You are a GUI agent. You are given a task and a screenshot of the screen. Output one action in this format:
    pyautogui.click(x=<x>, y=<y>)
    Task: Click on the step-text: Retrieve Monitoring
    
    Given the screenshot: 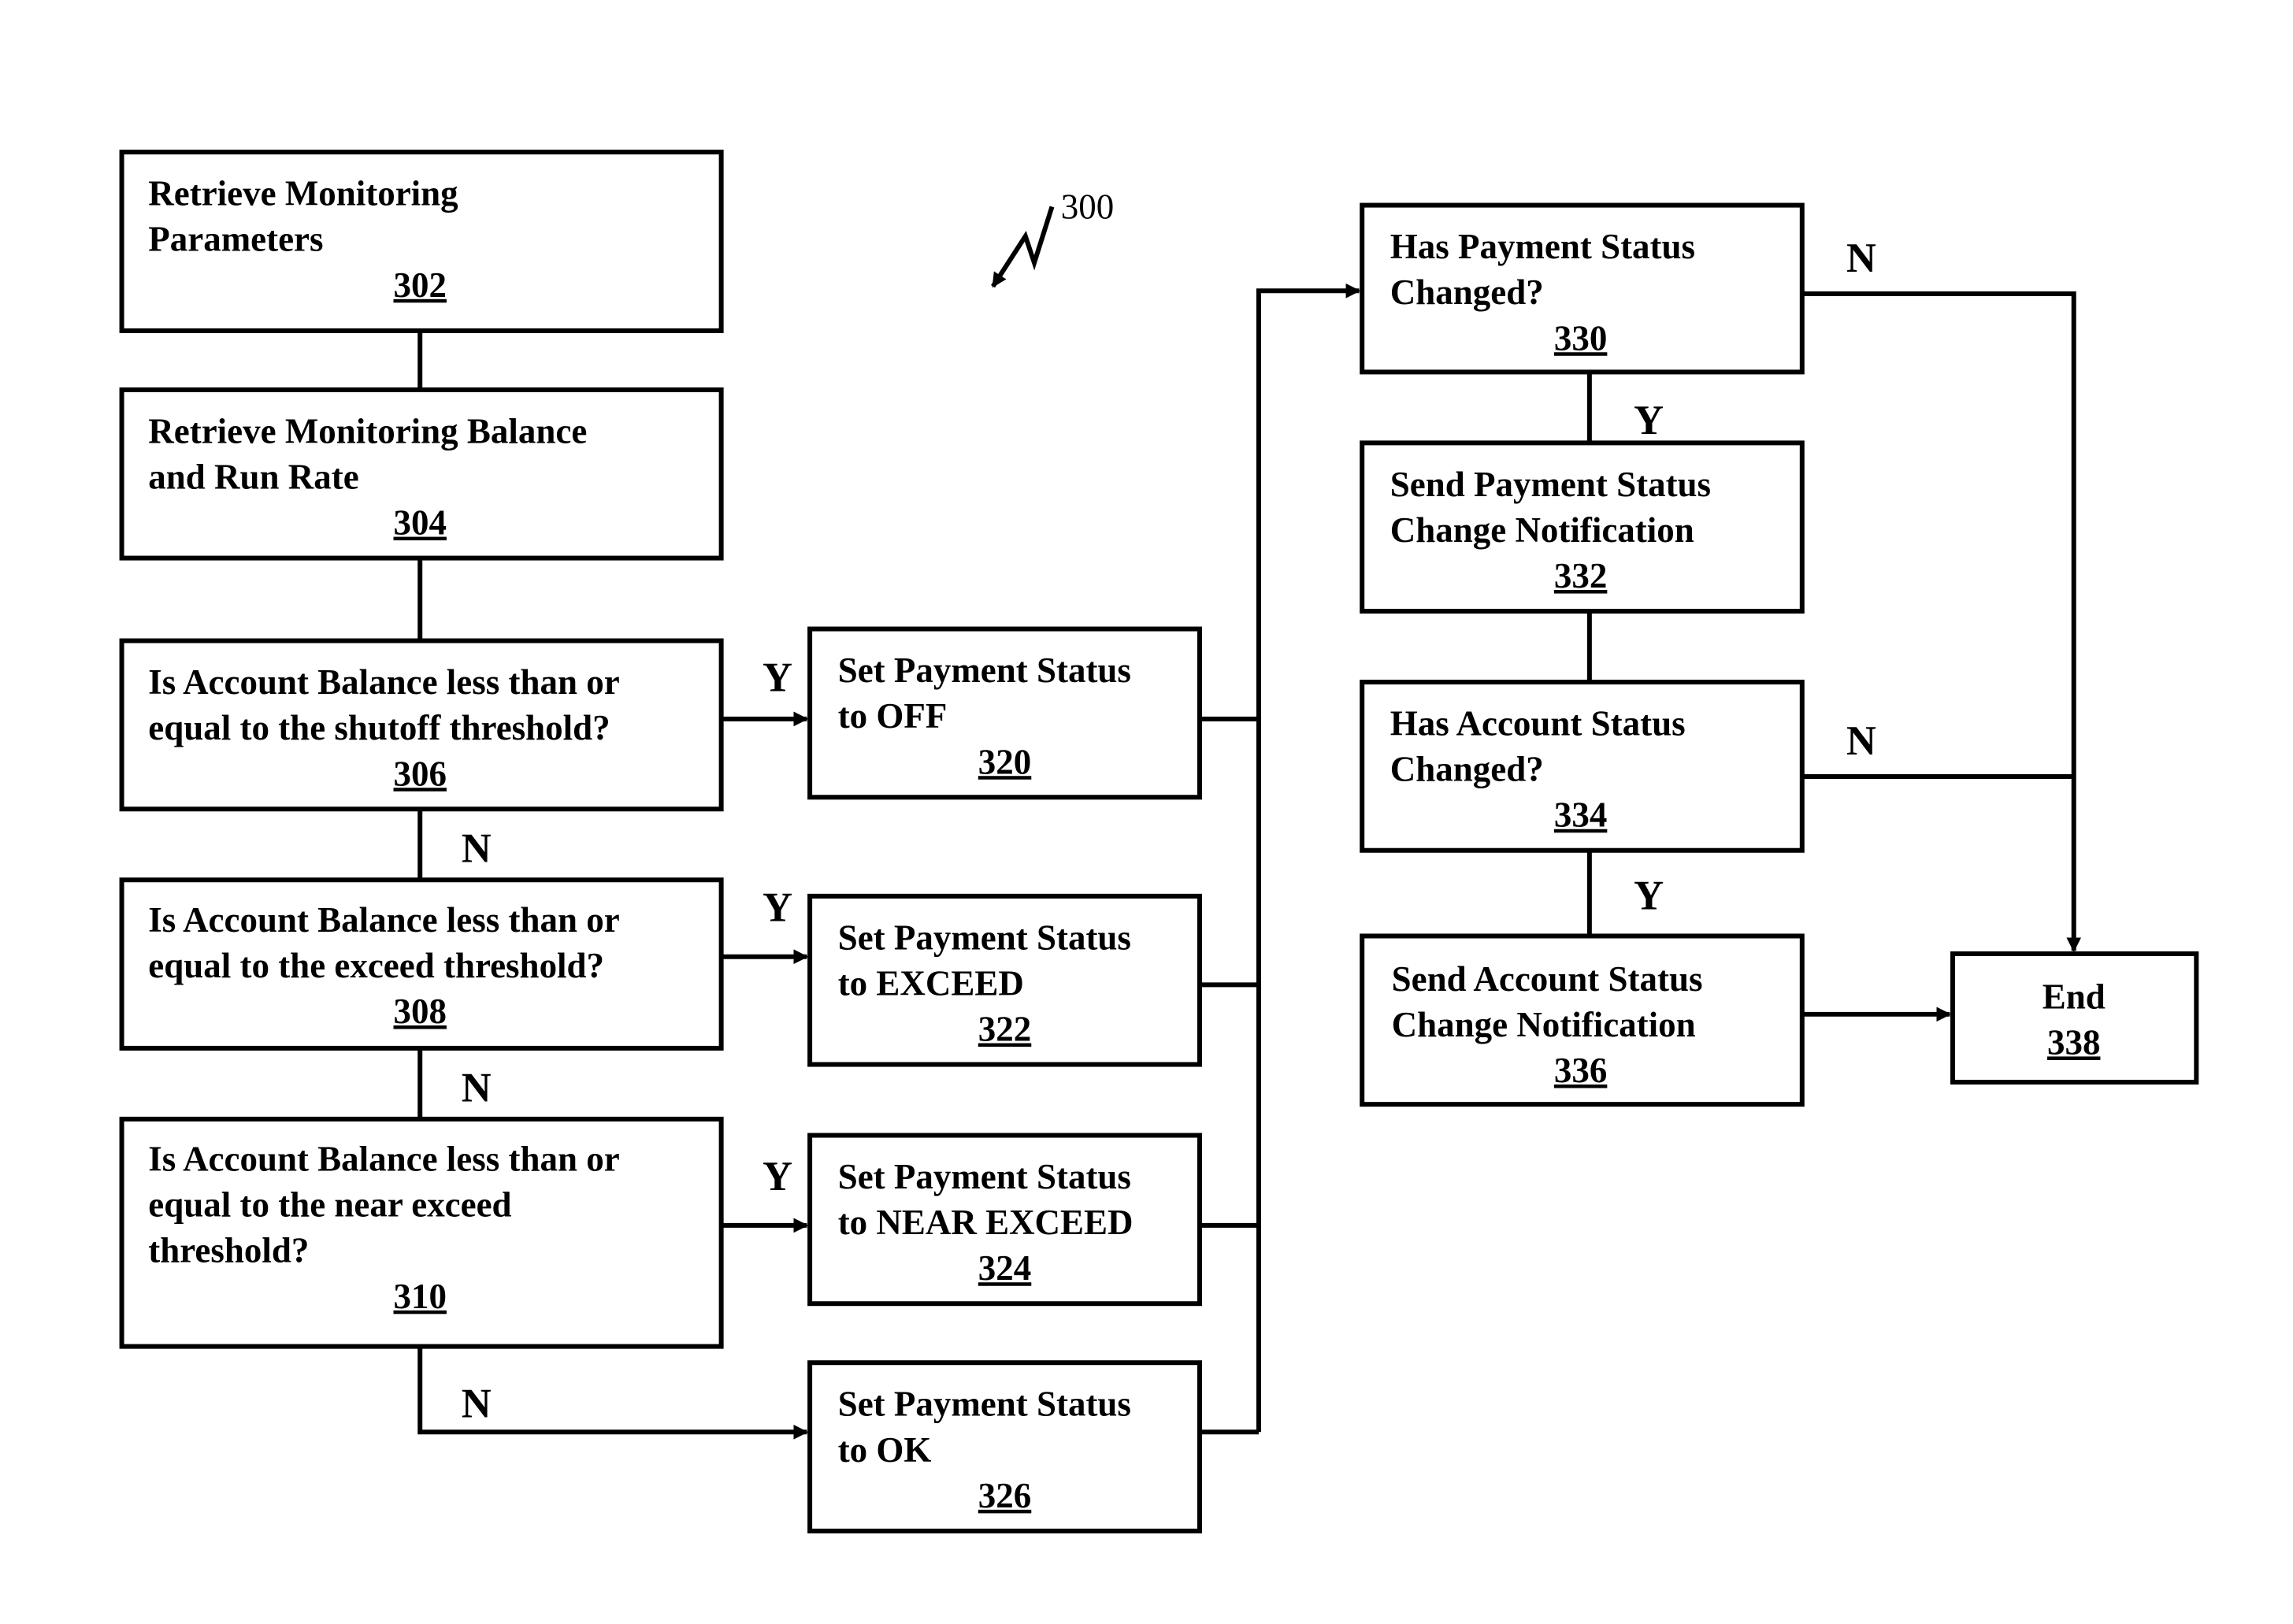 What is the action you would take?
    pyautogui.click(x=303, y=193)
    